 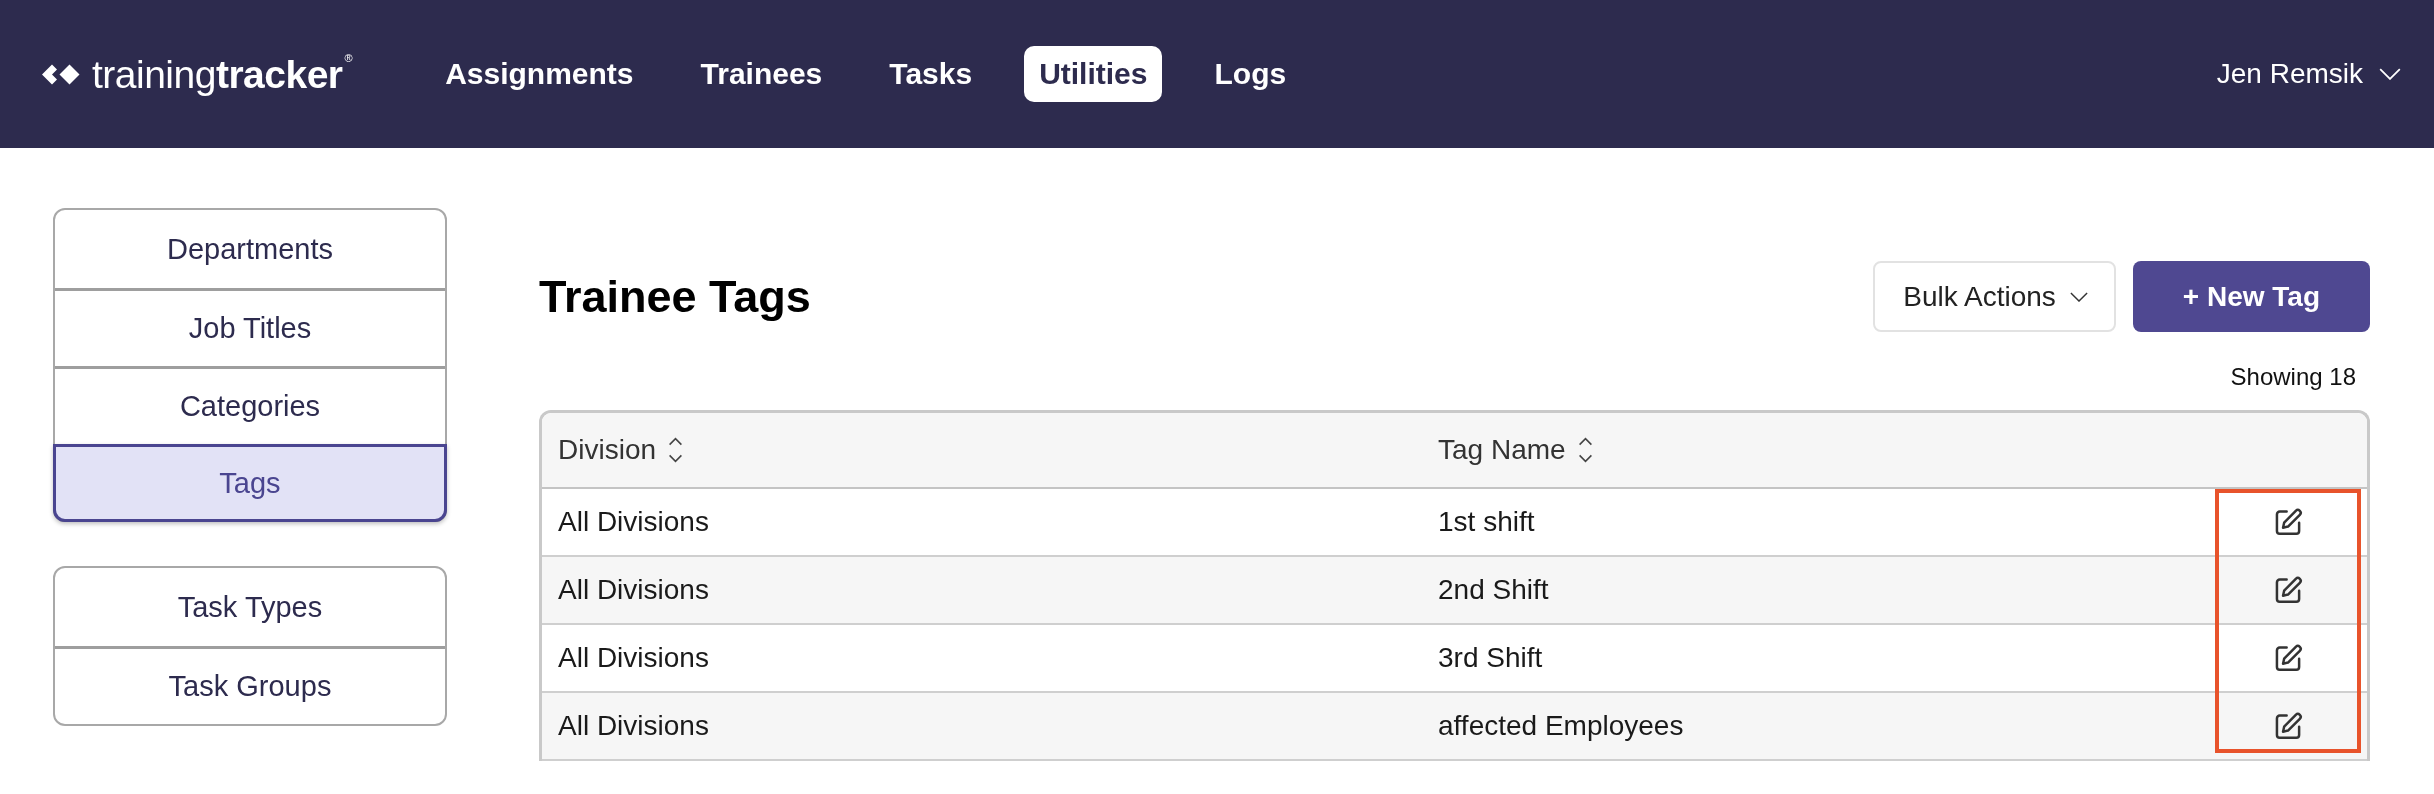 I want to click on column-header: Tag Name, so click(x=1507, y=450).